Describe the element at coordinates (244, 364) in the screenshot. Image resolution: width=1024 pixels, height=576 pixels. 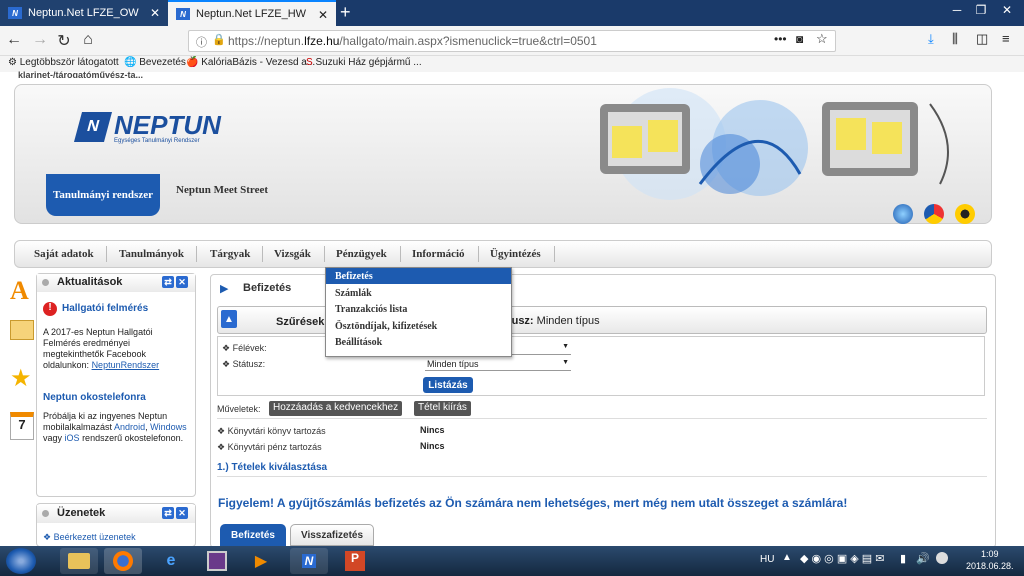
I see `status-label: ❖ Státusz:` at that location.